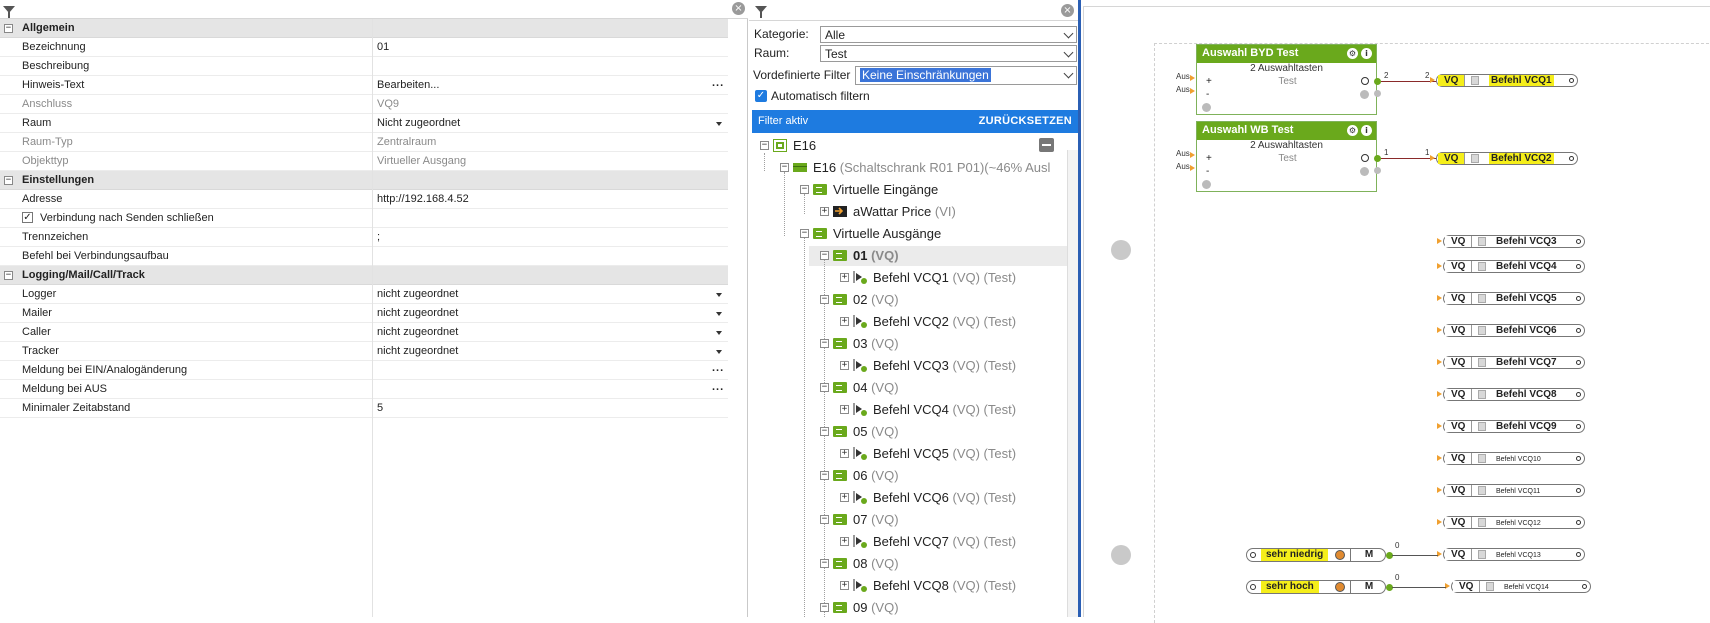  What do you see at coordinates (423, 199) in the screenshot?
I see `property-value: http://192.168.4.52` at bounding box center [423, 199].